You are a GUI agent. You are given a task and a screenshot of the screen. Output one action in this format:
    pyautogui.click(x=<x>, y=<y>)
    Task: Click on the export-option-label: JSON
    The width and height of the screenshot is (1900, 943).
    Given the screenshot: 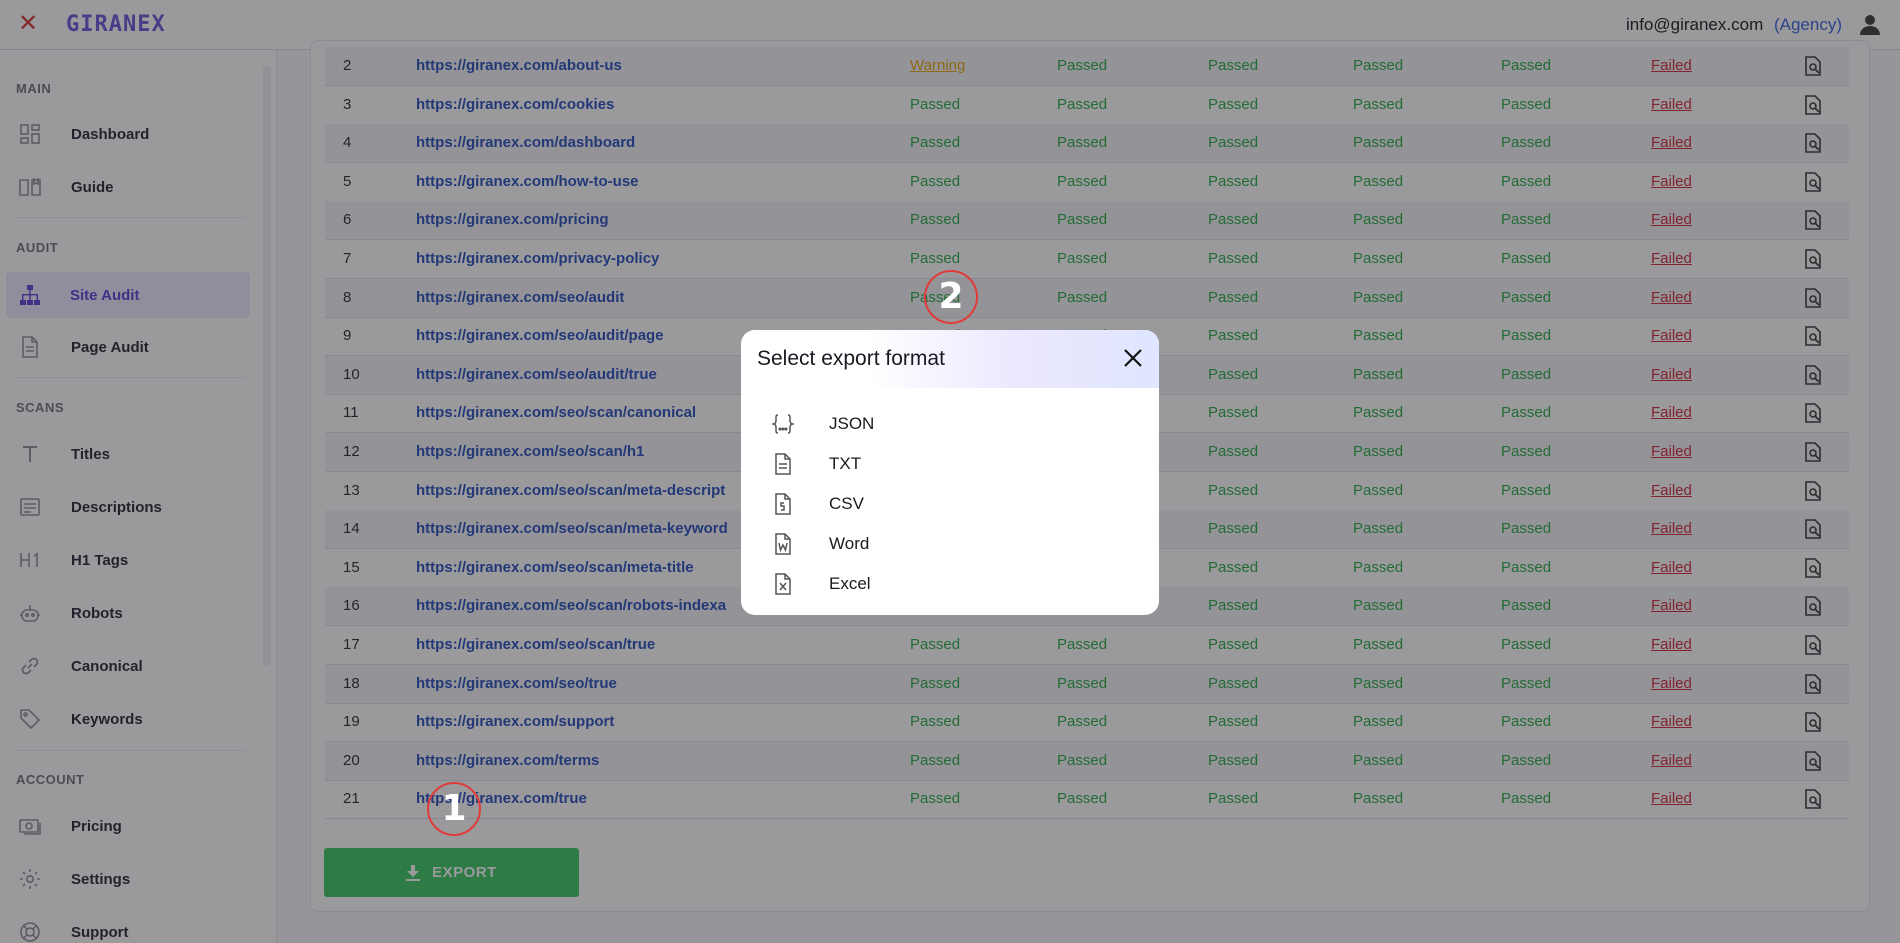 What is the action you would take?
    pyautogui.click(x=852, y=423)
    